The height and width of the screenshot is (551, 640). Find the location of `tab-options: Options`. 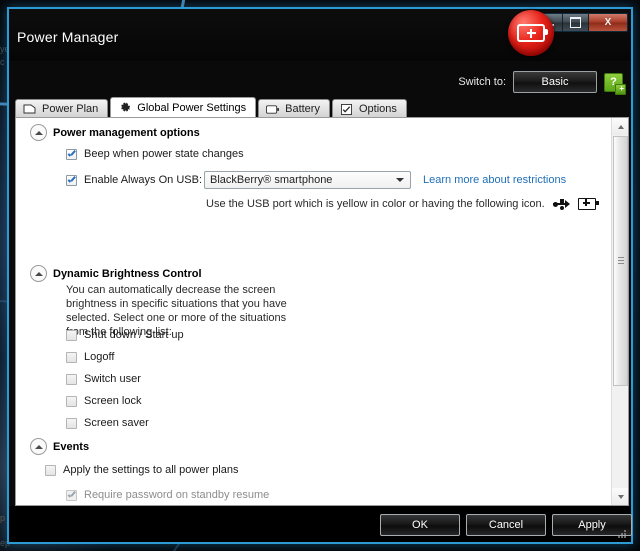

tab-options: Options is located at coordinates (369, 108).